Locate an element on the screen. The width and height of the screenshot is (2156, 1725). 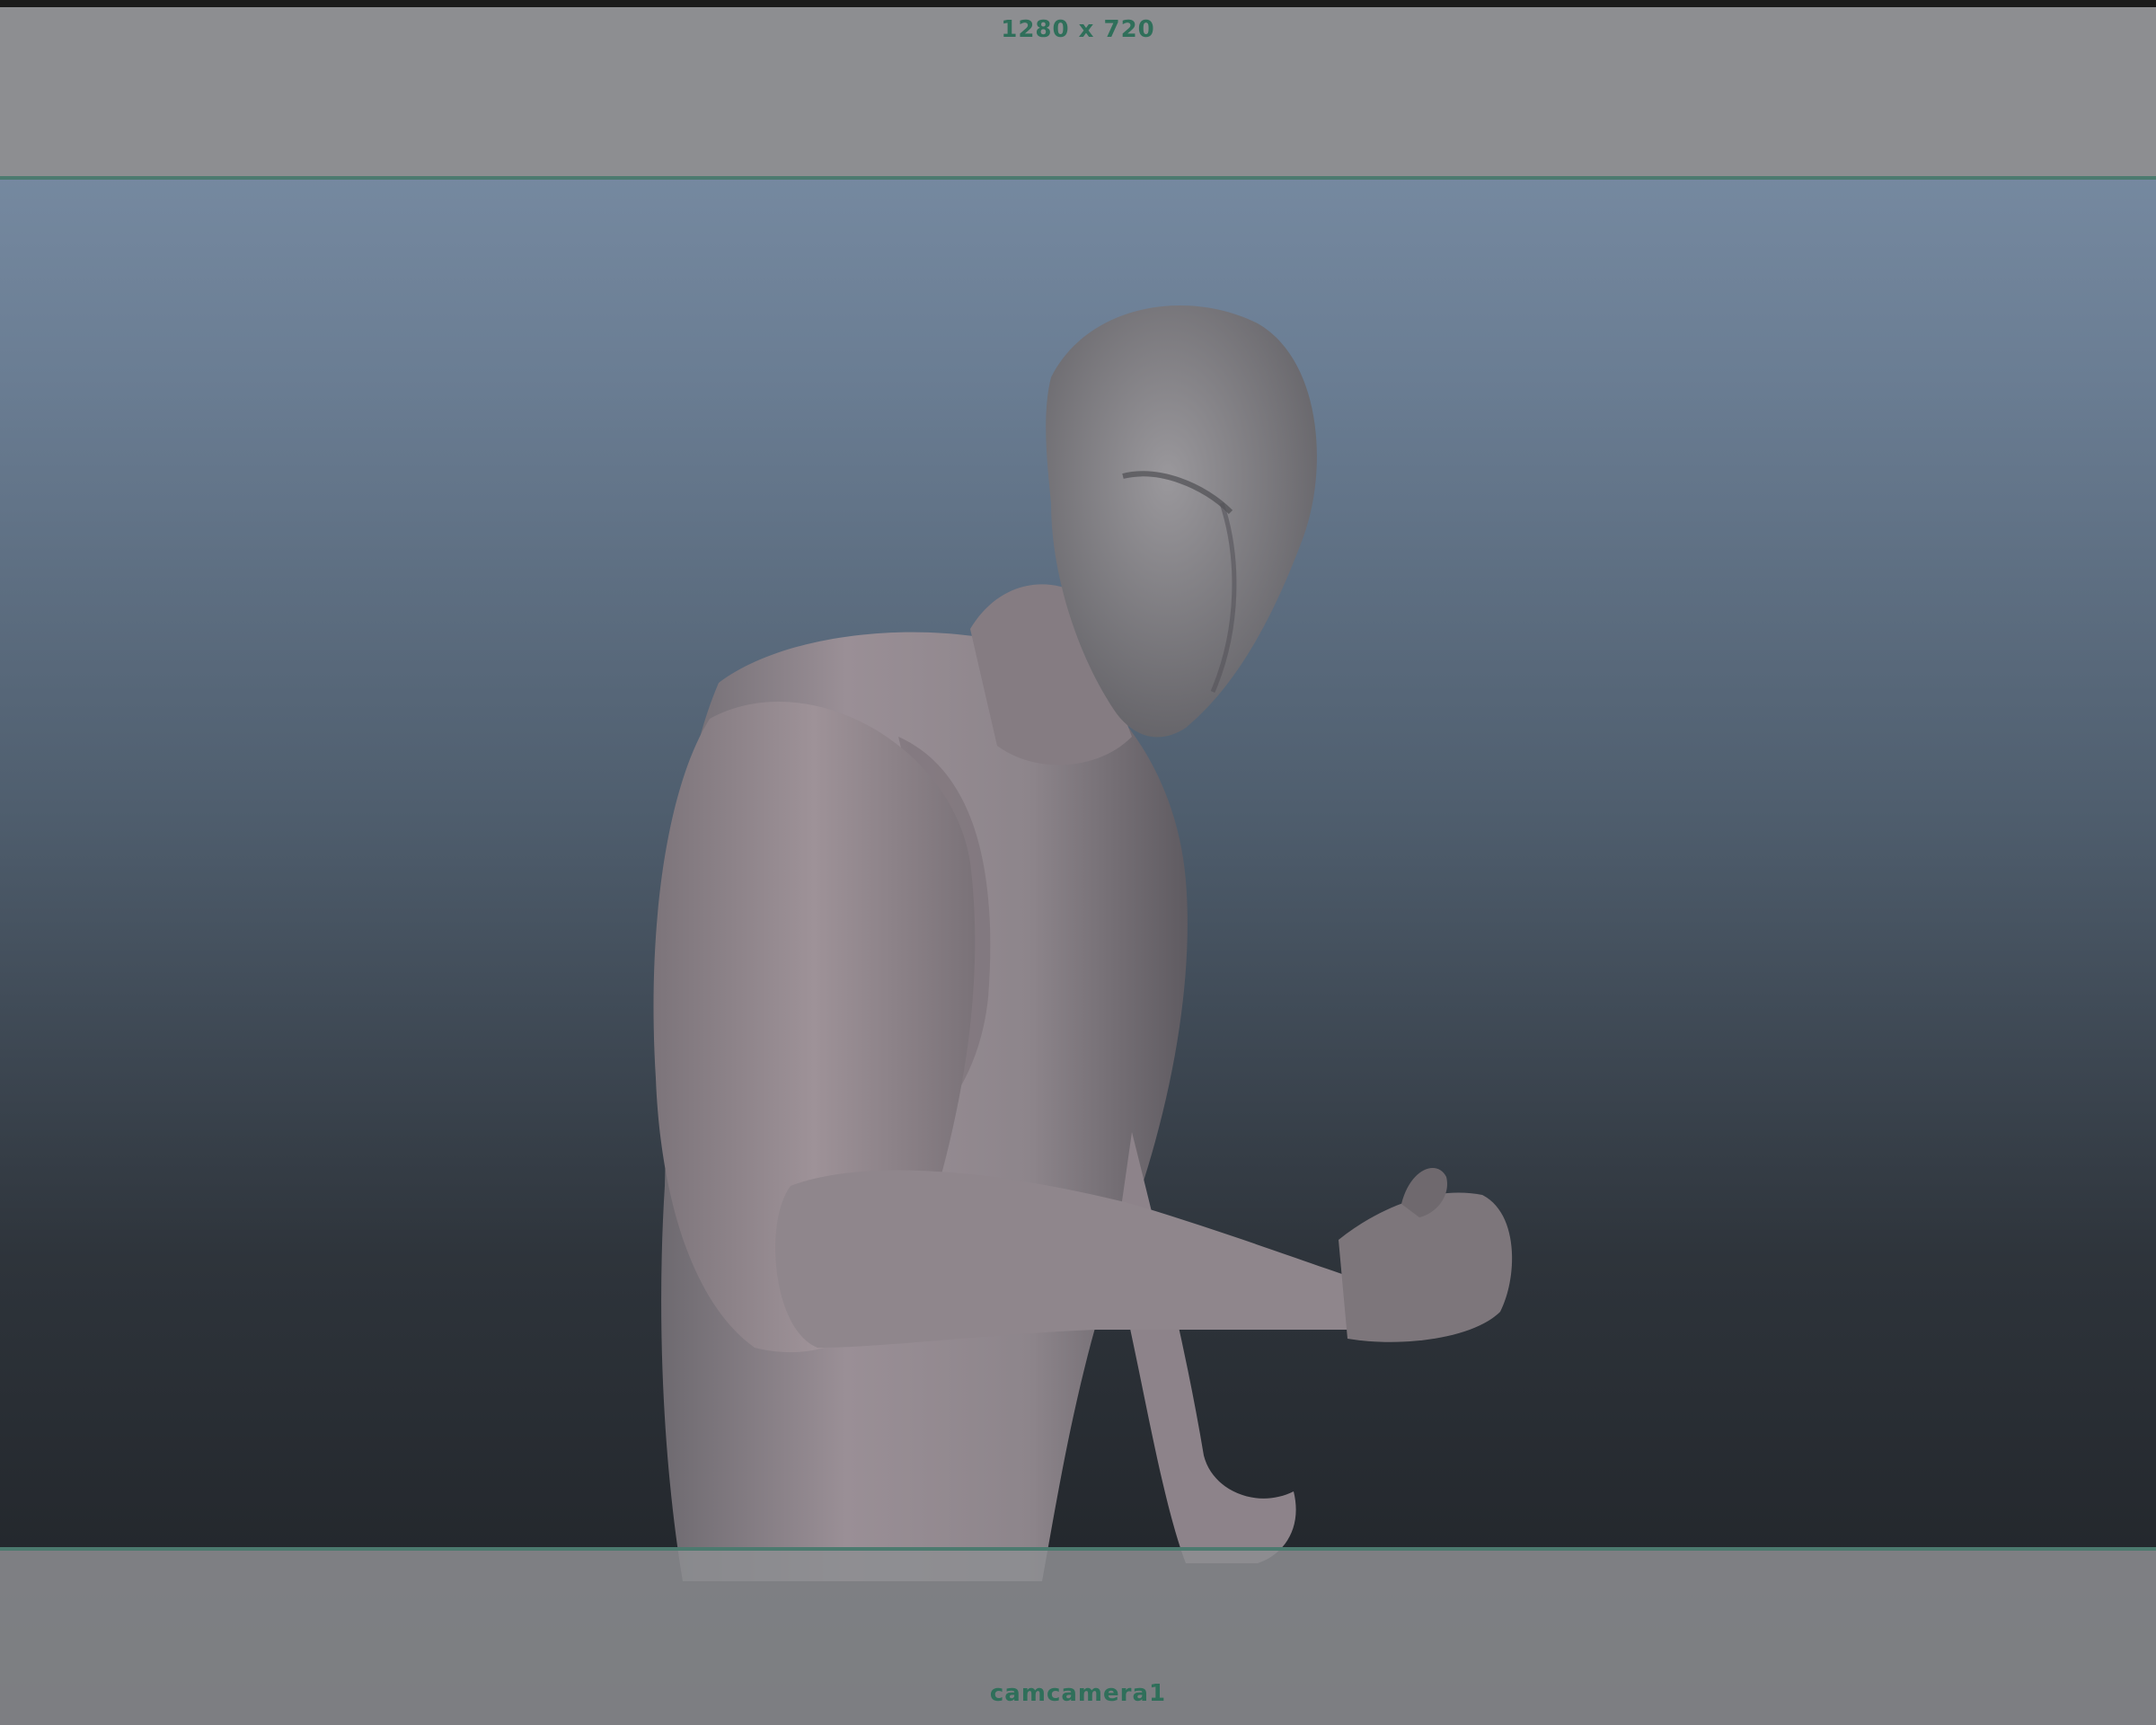
camera-name-label: camcamera1 is located at coordinates (1078, 1693).